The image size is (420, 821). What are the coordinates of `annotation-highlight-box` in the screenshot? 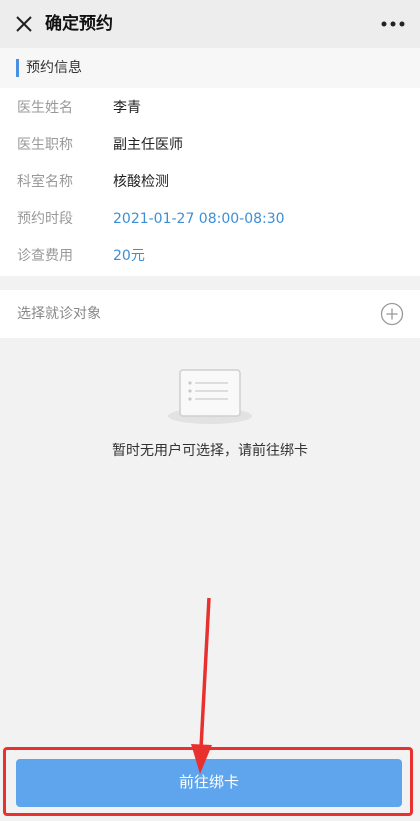 It's located at (208, 781).